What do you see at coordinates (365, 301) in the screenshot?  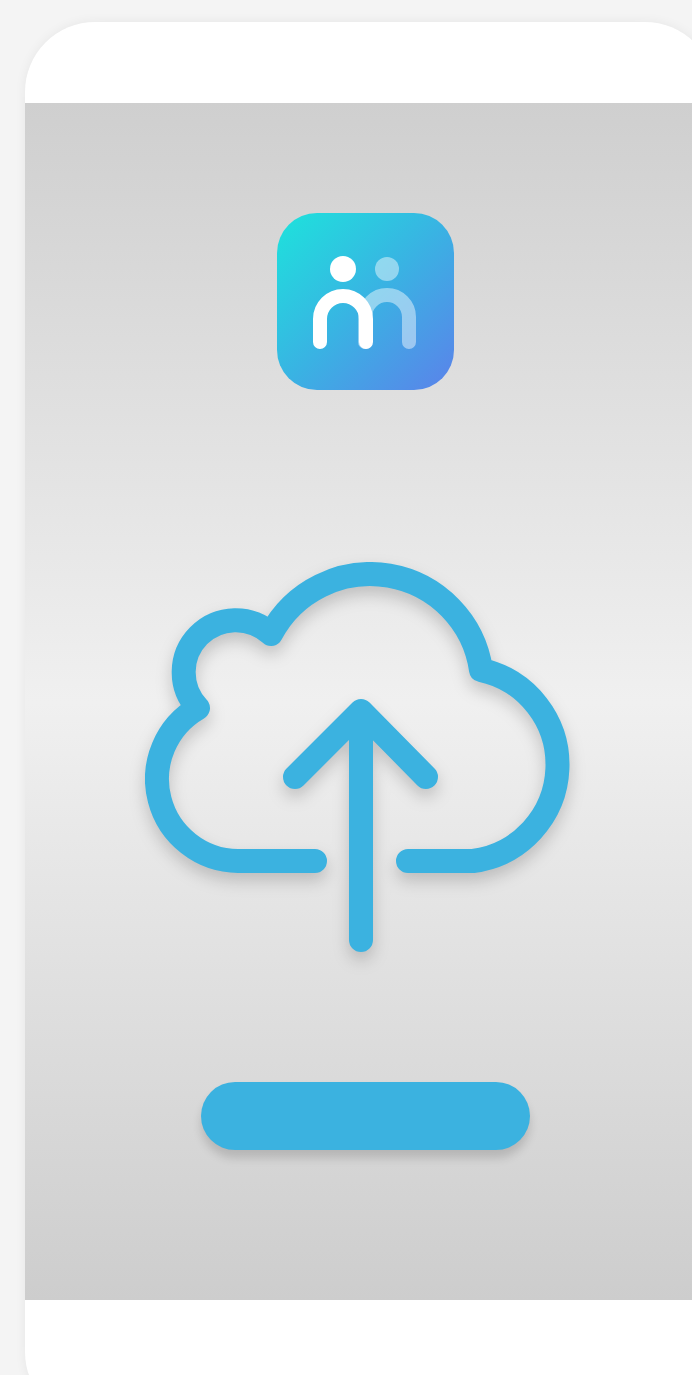 I see `app-logo-icon` at bounding box center [365, 301].